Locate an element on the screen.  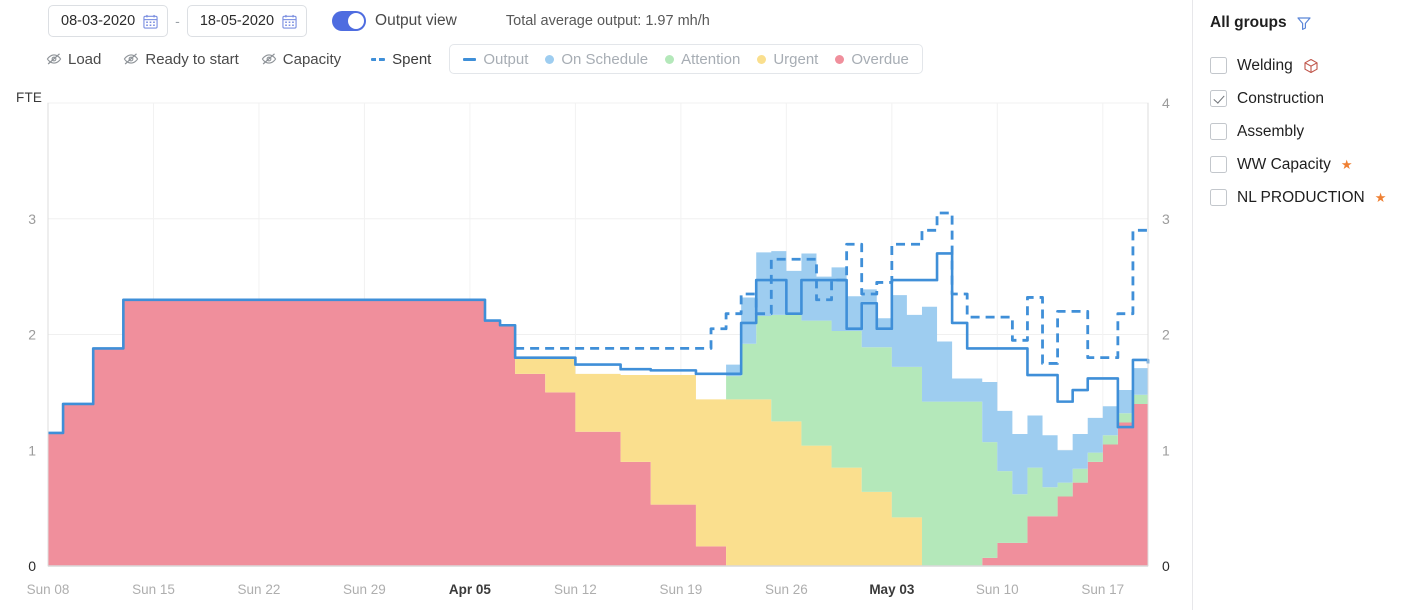
group-row-construction: Construction is located at coordinates (1314, 98).